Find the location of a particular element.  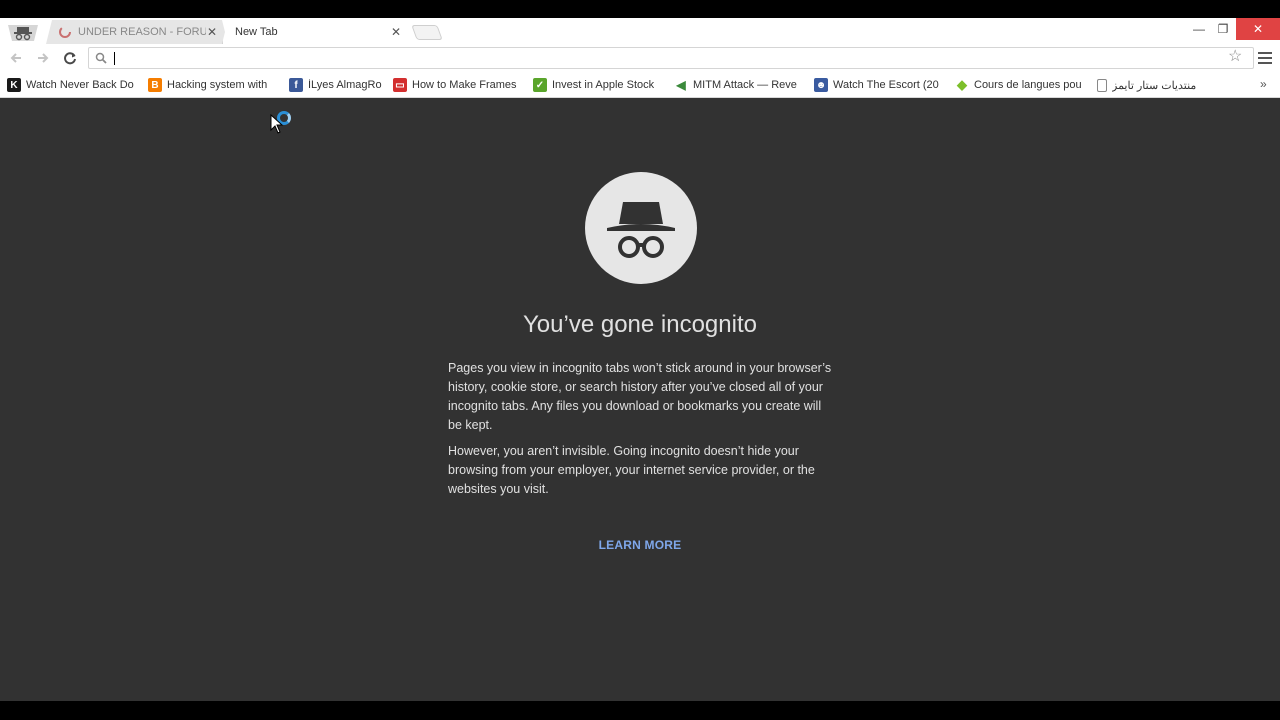

bookmark-label: Cours de langues pou is located at coordinates (1028, 85).